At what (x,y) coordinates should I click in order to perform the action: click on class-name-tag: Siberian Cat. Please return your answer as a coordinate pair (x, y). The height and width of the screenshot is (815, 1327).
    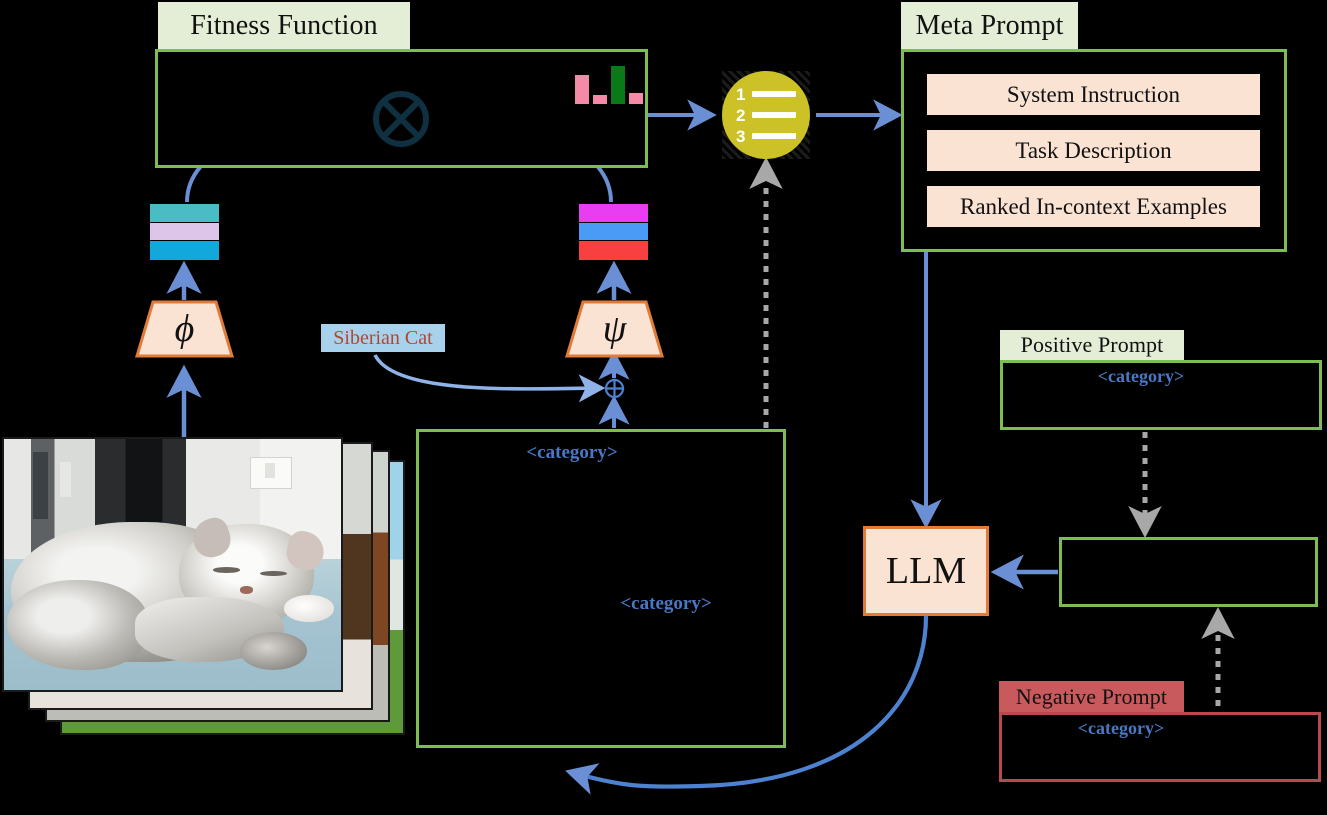
    Looking at the image, I should click on (383, 338).